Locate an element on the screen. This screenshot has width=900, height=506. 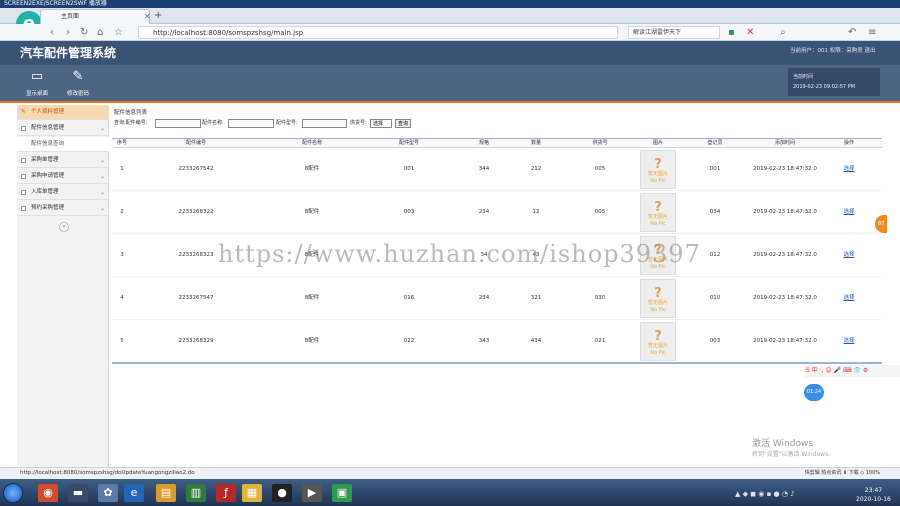
media-icon: ▬ is located at coordinates (78, 493).